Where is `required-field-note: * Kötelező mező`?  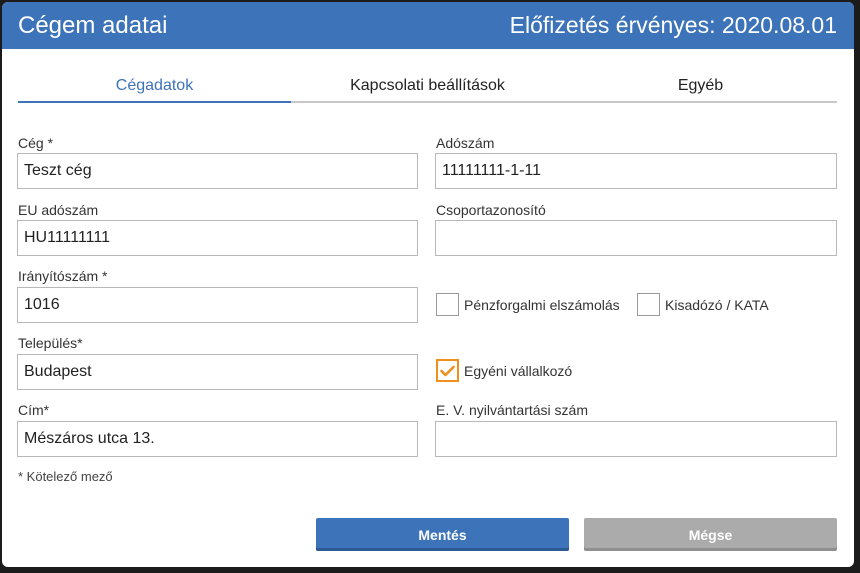 required-field-note: * Kötelező mező is located at coordinates (65, 476).